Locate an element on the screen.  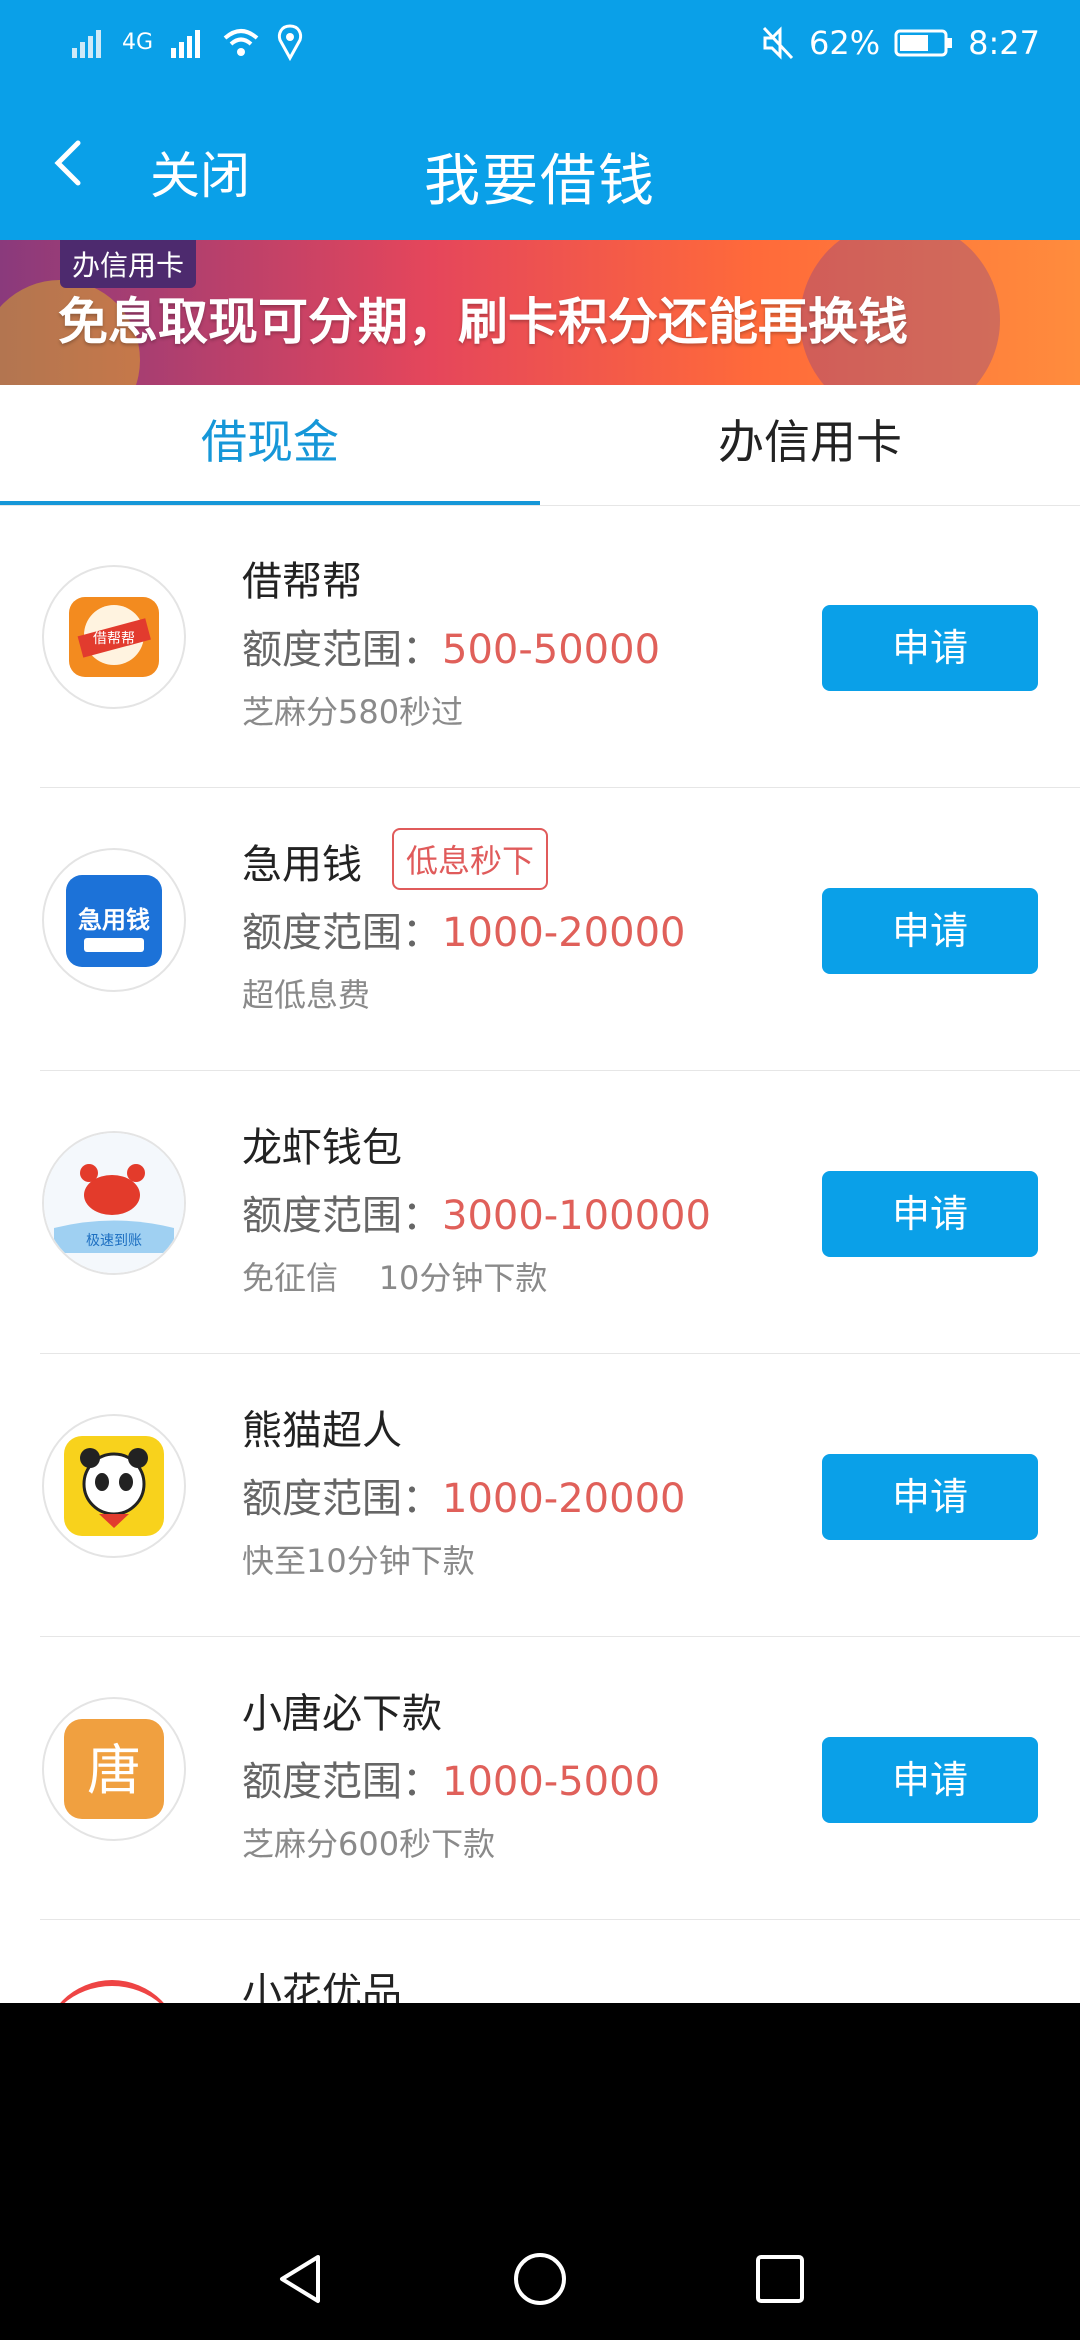
tab-bar: 借现金 办信用卡 is located at coordinates (540, 445).